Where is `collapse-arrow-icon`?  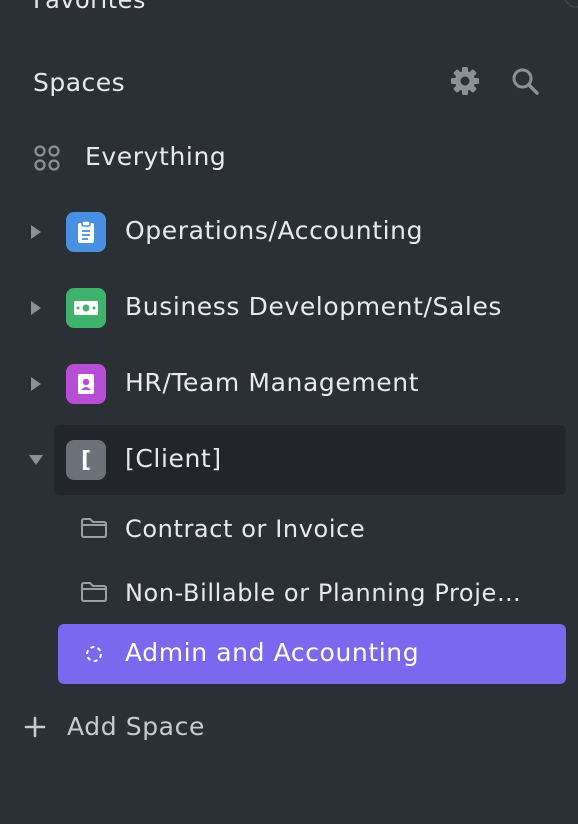 collapse-arrow-icon is located at coordinates (36, 460).